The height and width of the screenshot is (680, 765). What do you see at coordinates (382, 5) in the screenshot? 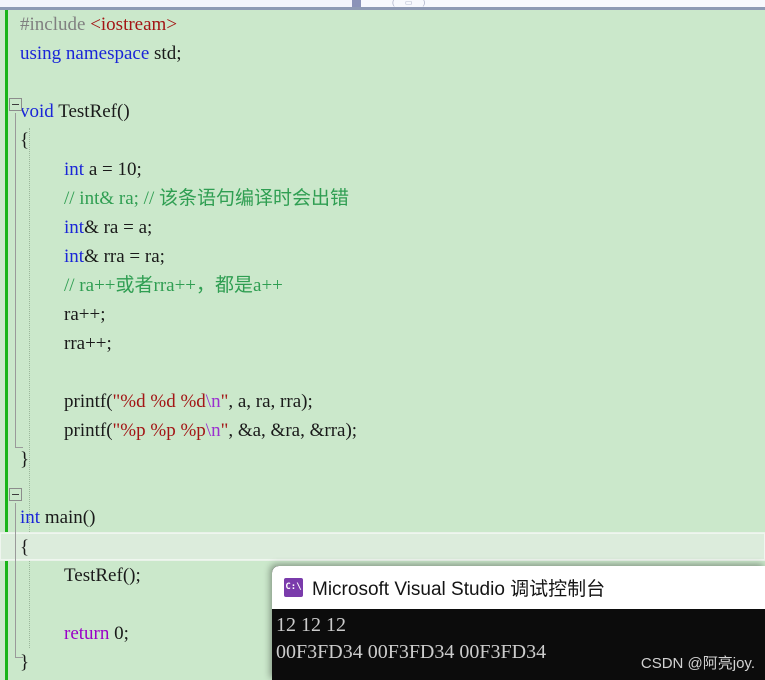
I see `window-chrome-strip: ( ▭ )` at bounding box center [382, 5].